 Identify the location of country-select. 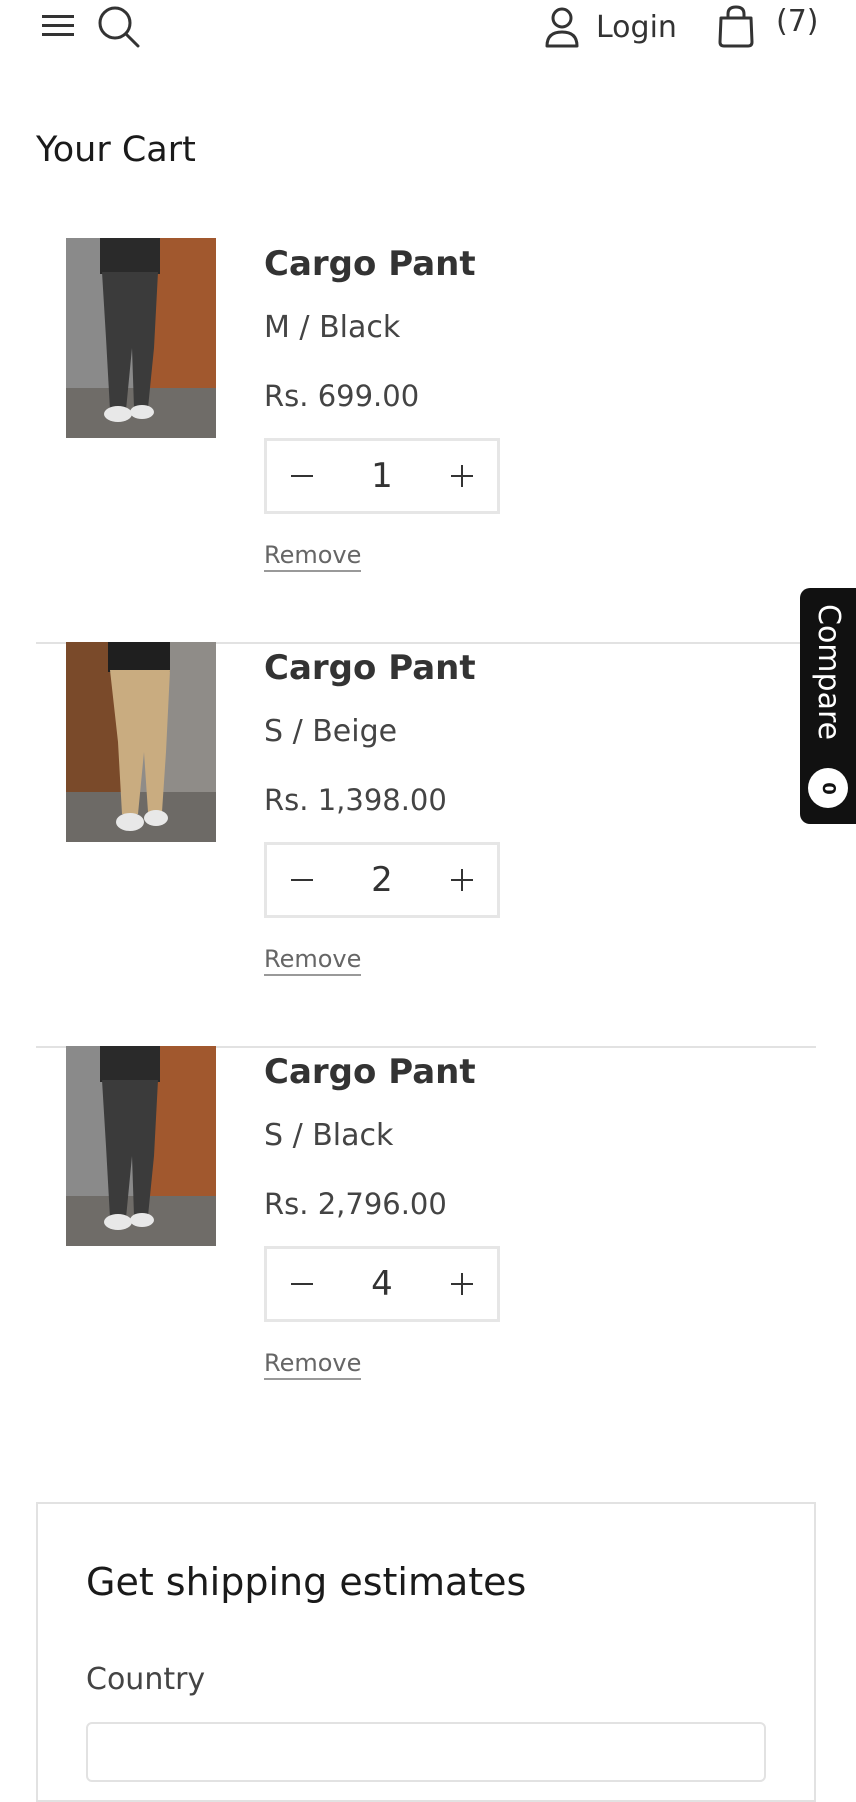
(426, 1752).